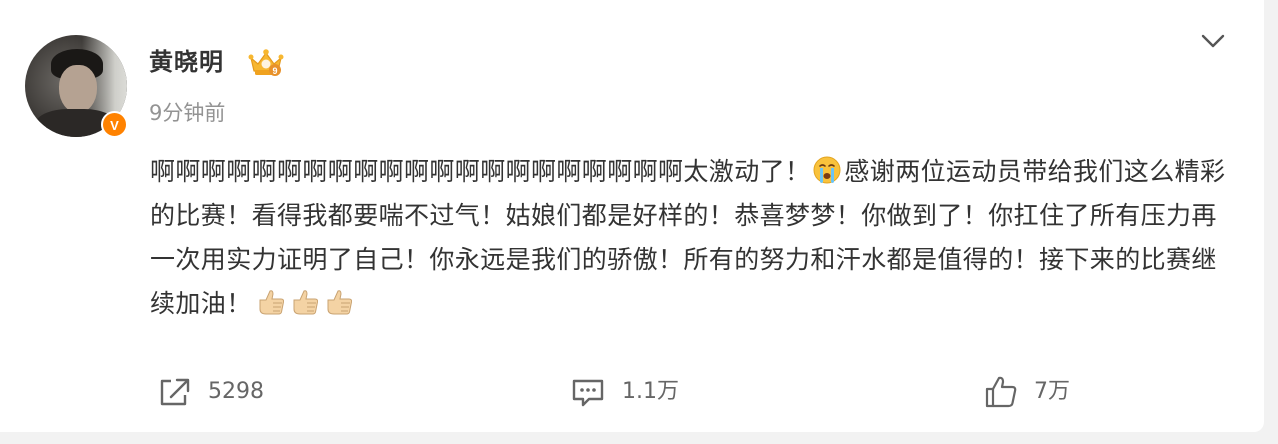 The height and width of the screenshot is (444, 1278). What do you see at coordinates (480, 171) in the screenshot?
I see `post-text-part1: 啊啊啊啊啊啊啊啊啊啊啊啊啊啊啊啊啊啊啊啊啊太激动了！` at bounding box center [480, 171].